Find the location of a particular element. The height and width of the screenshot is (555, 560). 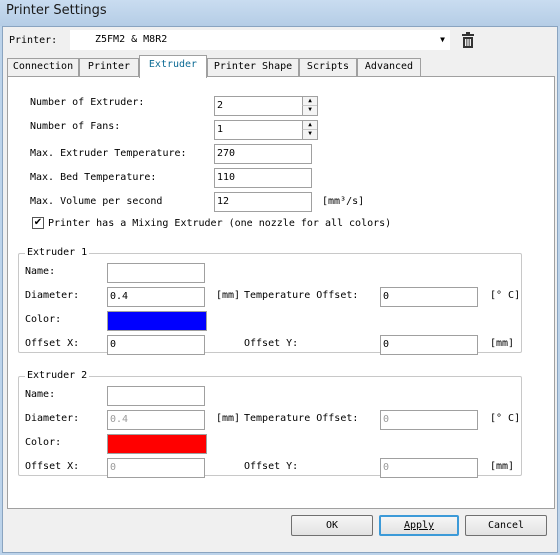

num-extruders-label: Number of Extruder: is located at coordinates (87, 102).